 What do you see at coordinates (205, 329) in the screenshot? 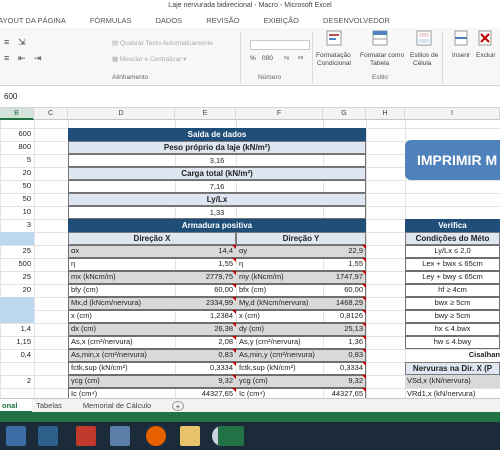
I see `table-row-value-x: 26,38` at bounding box center [205, 329].